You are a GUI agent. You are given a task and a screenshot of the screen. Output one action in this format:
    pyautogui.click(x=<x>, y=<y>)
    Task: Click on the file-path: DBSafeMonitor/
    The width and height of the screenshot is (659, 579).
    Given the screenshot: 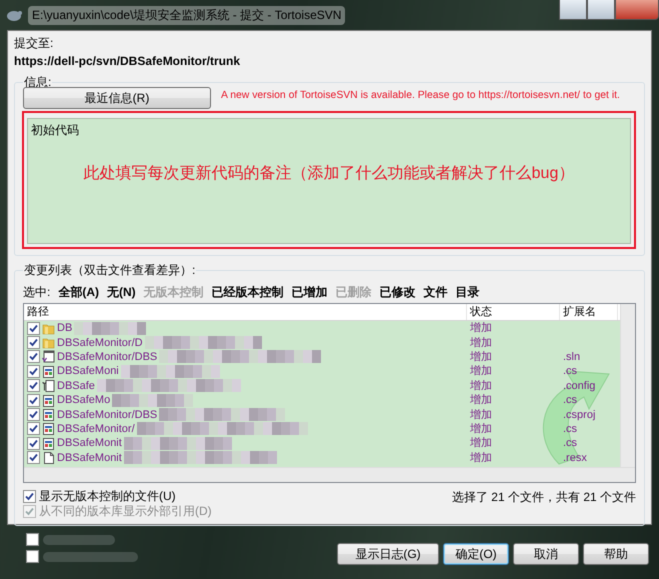 What is the action you would take?
    pyautogui.click(x=96, y=429)
    